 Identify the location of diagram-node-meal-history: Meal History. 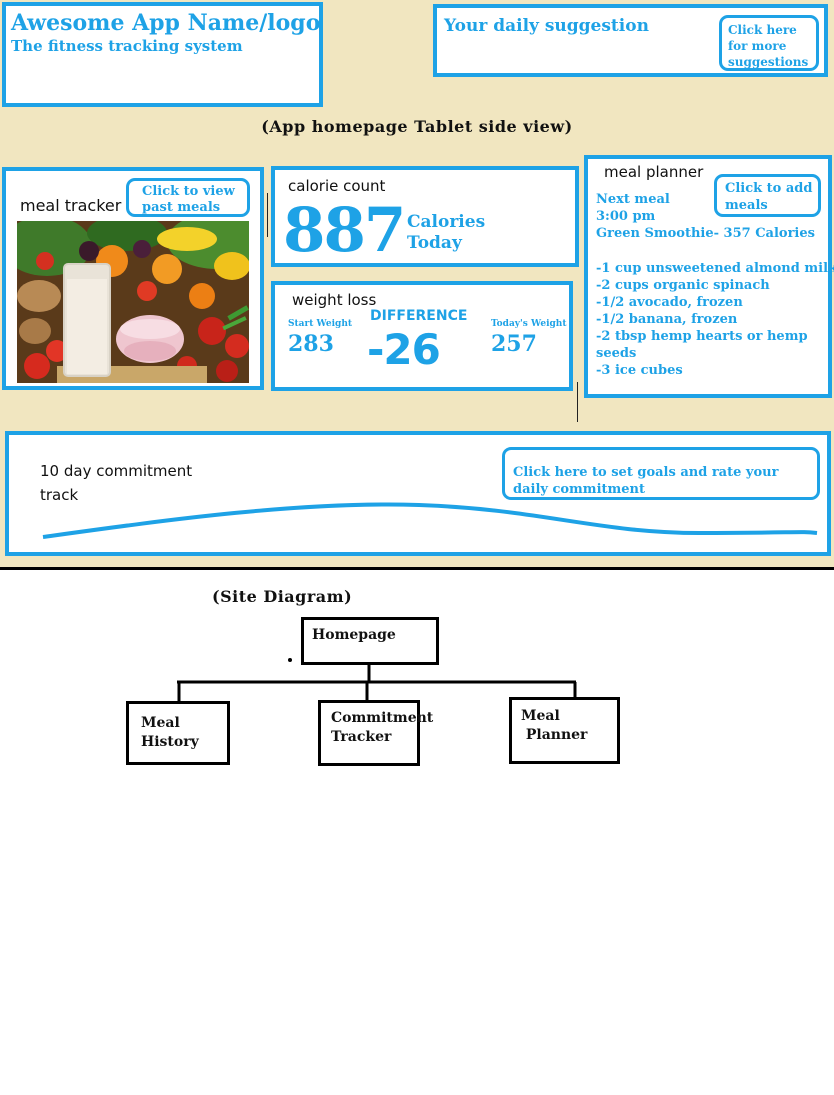
(178, 733).